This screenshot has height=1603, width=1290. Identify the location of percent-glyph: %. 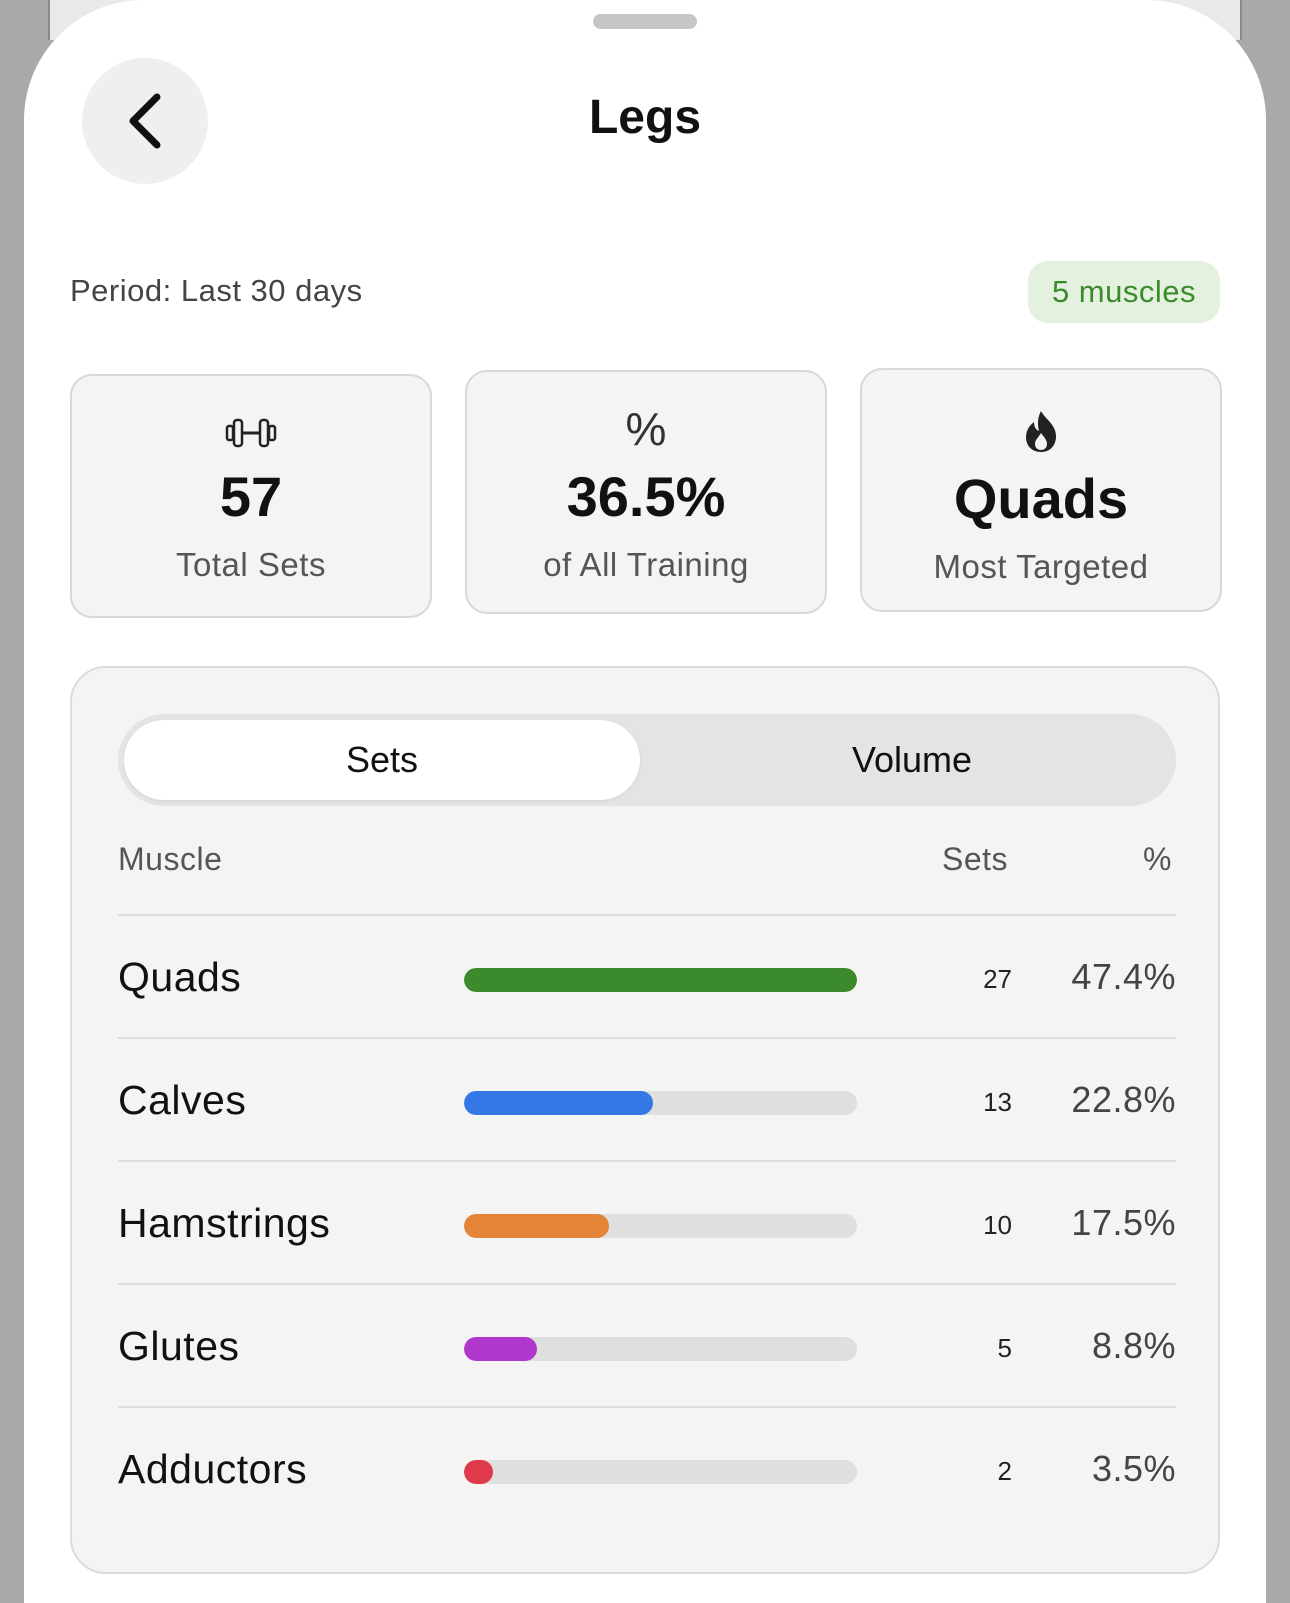
(646, 429).